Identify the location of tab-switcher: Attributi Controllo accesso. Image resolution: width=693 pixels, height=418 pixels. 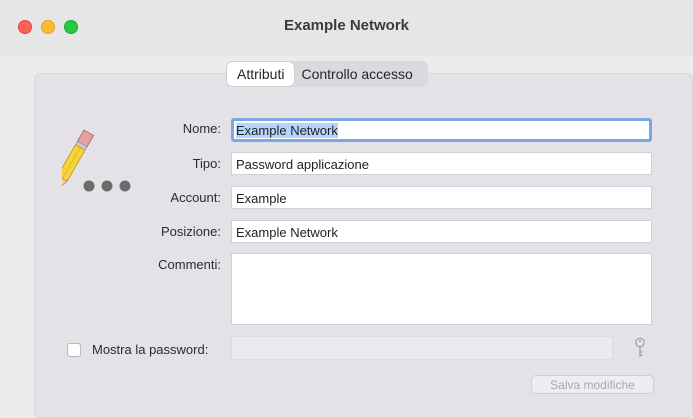
(327, 74).